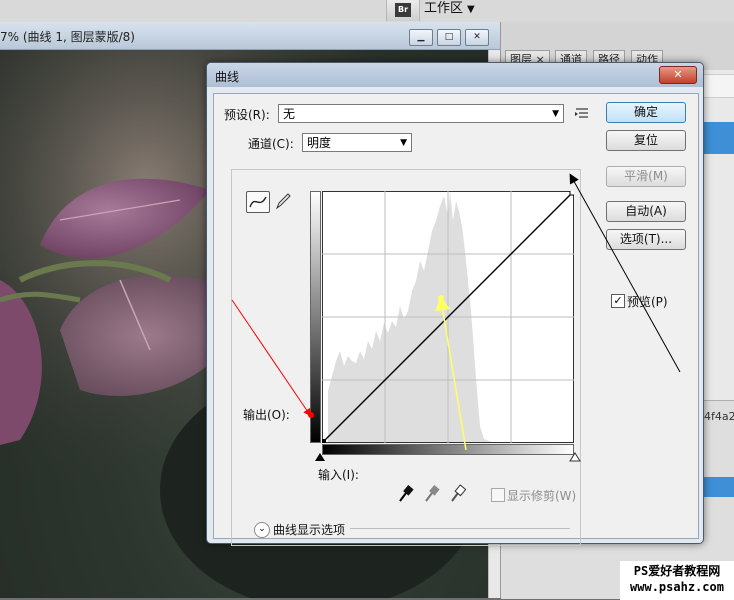 The width and height of the screenshot is (734, 600). I want to click on preset-value: 无, so click(289, 114).